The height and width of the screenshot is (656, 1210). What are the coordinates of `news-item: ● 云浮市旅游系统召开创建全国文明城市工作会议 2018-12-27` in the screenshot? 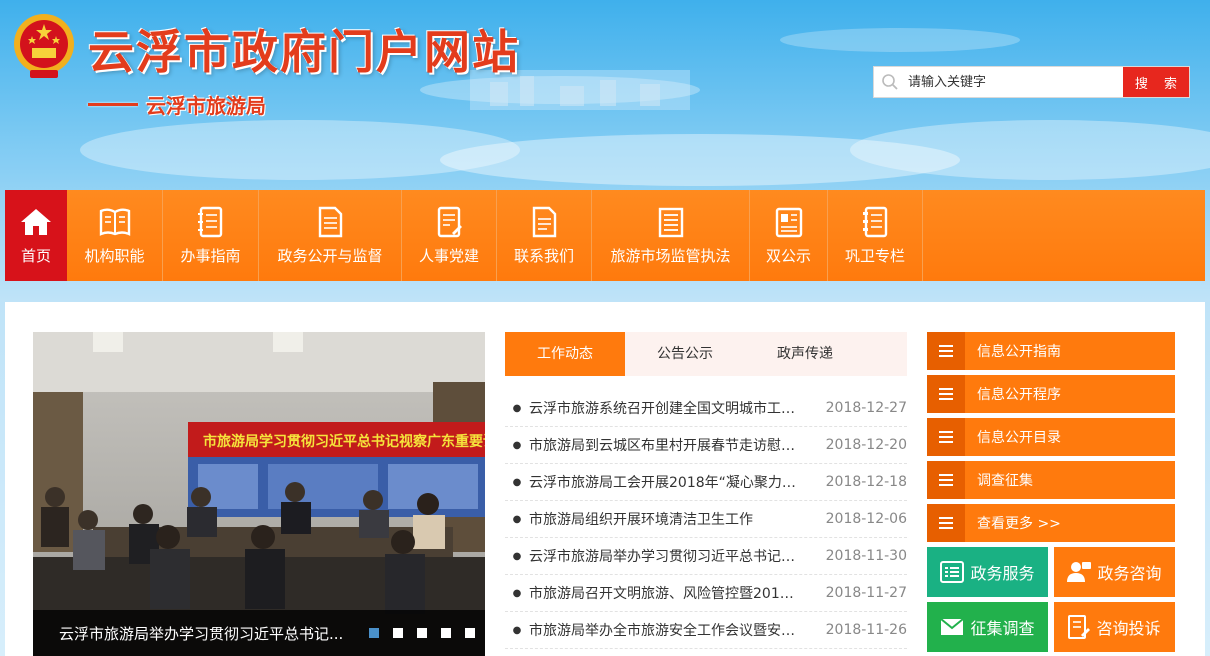 It's located at (706, 408).